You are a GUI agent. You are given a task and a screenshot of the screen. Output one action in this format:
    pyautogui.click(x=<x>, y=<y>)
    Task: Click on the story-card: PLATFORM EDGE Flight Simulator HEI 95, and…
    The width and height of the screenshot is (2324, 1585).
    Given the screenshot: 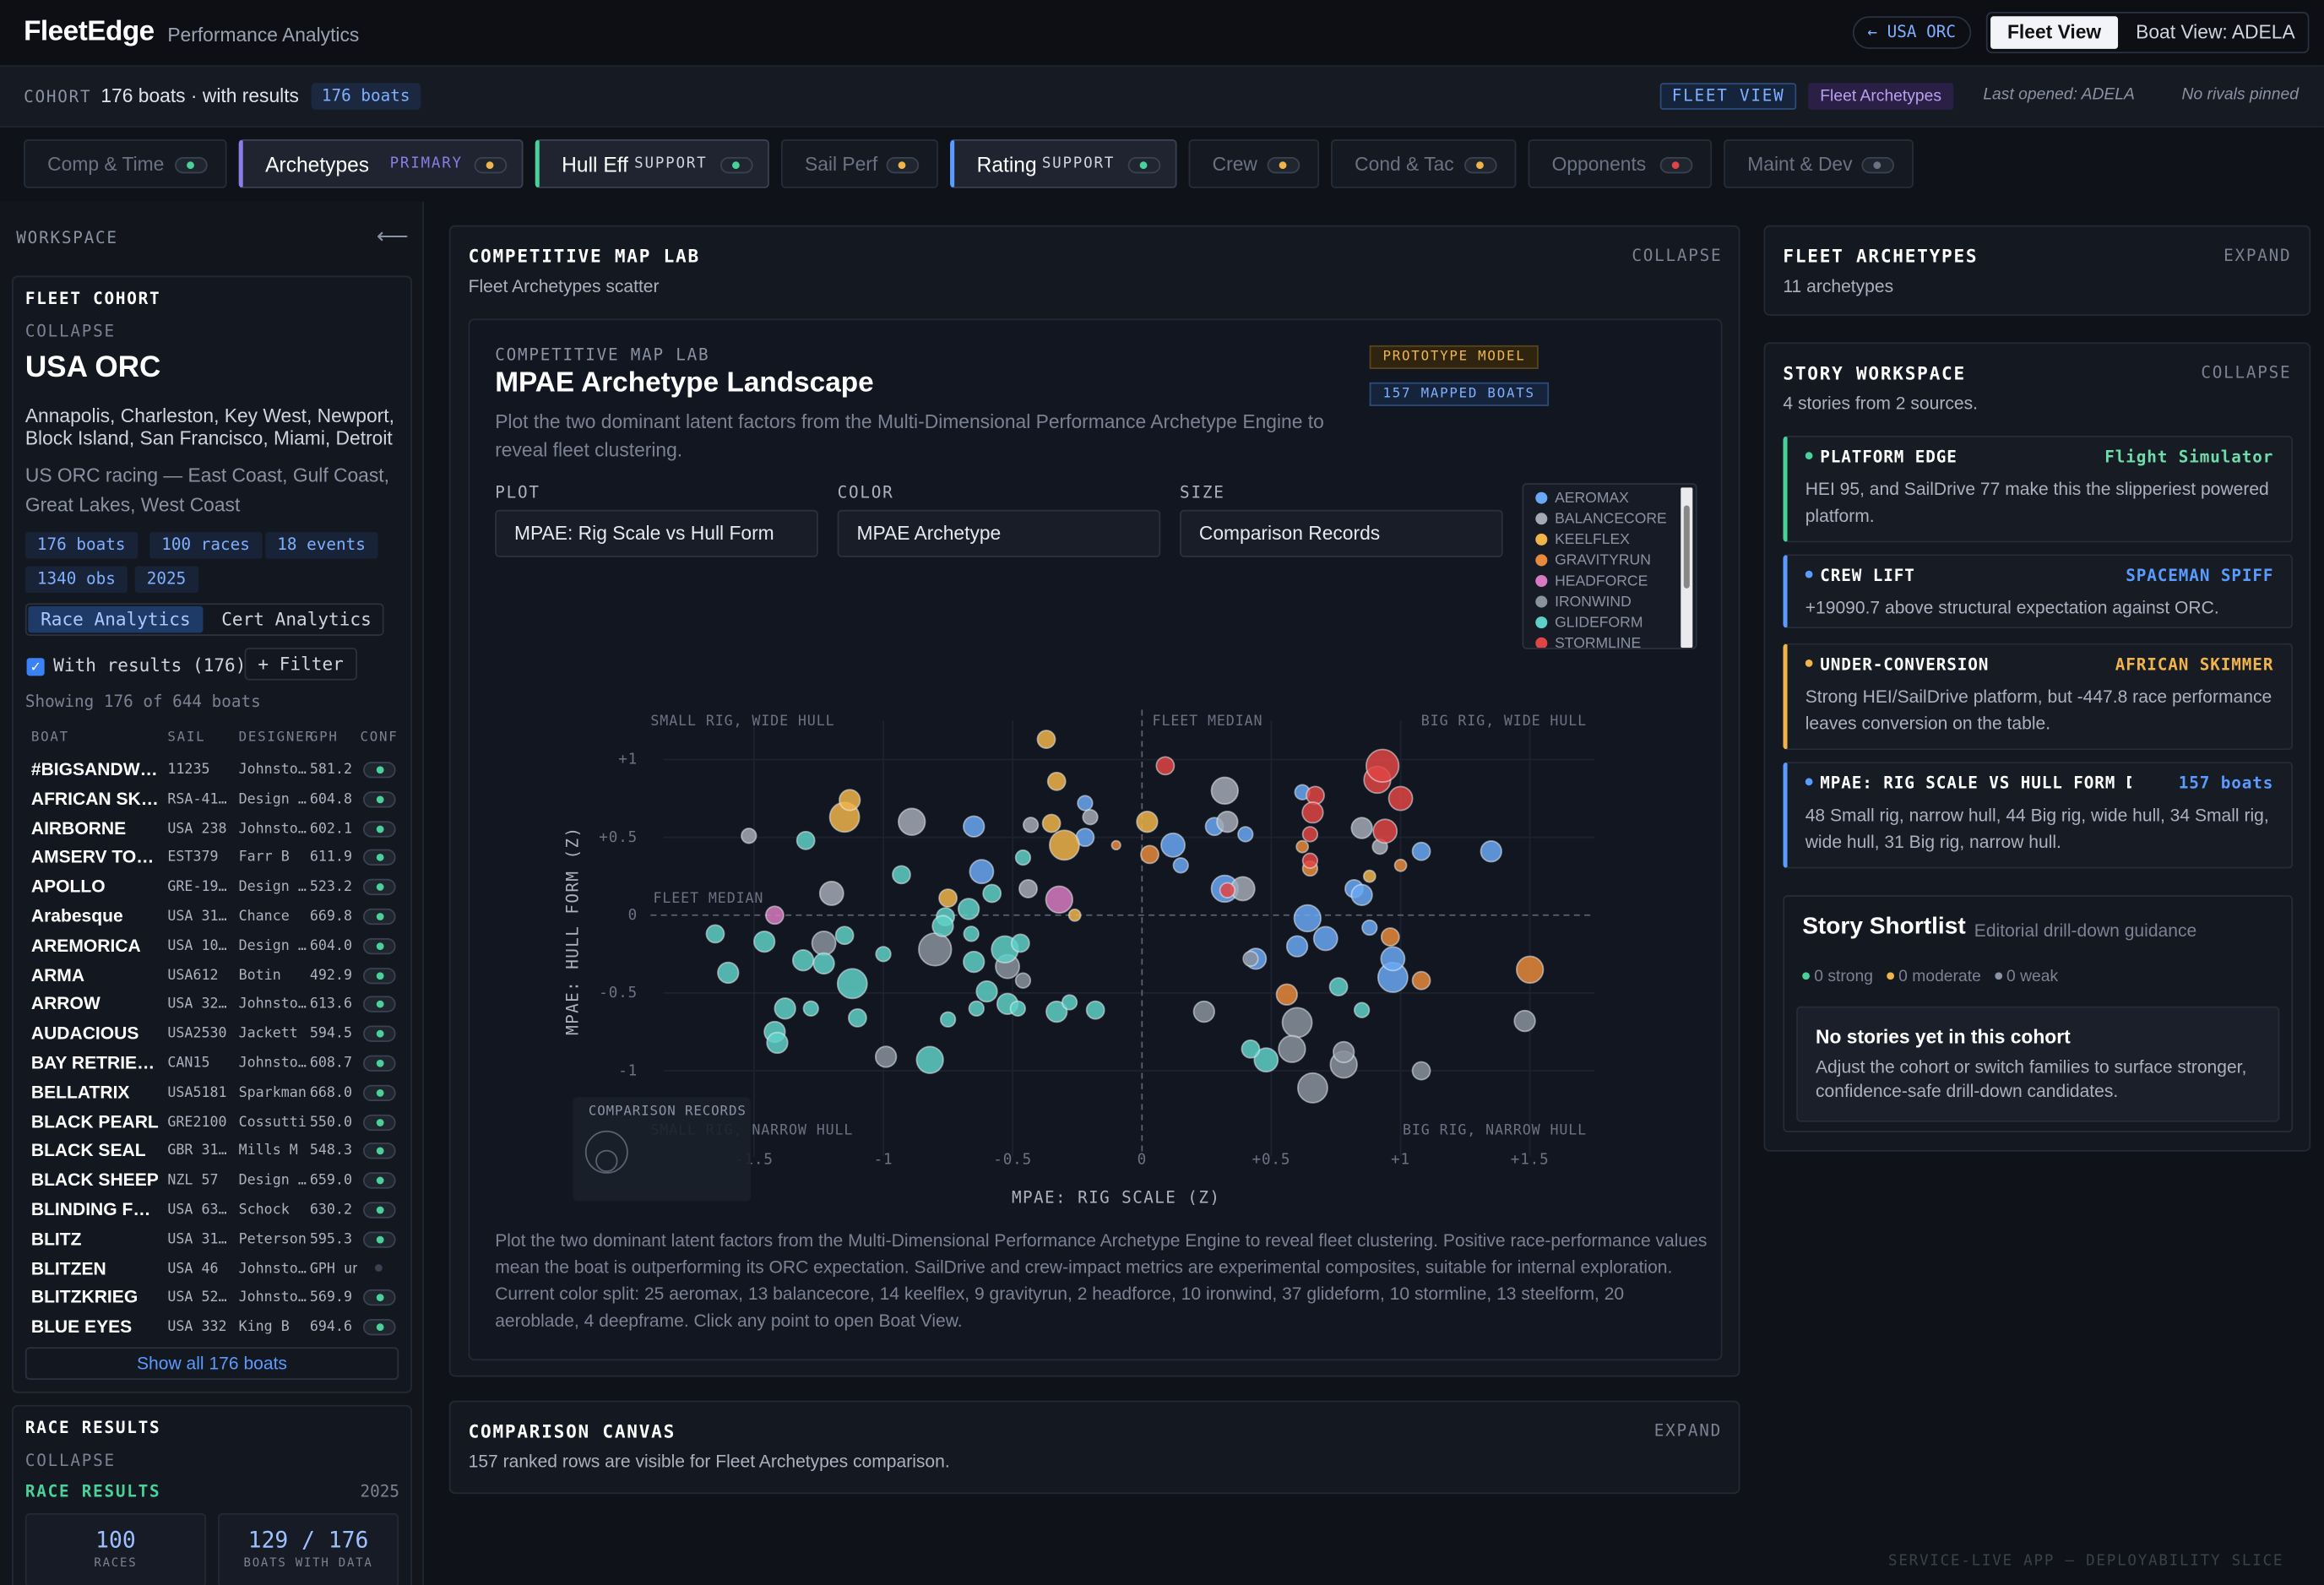 What is the action you would take?
    pyautogui.click(x=2038, y=489)
    